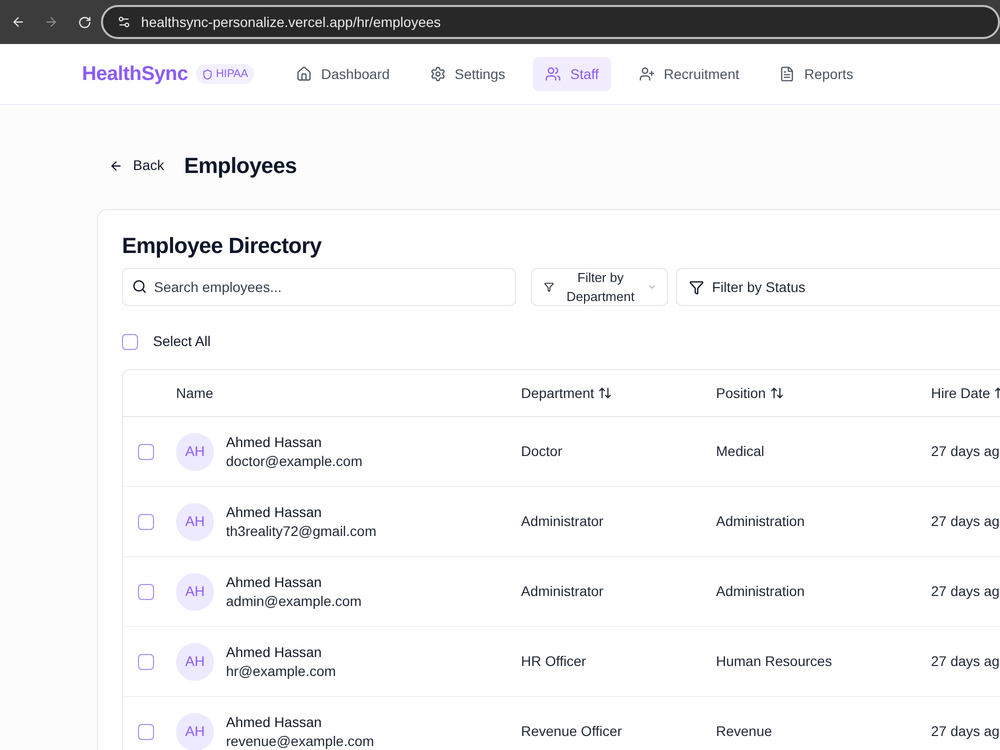  What do you see at coordinates (571, 730) in the screenshot?
I see `table-cell: Revenue Officer` at bounding box center [571, 730].